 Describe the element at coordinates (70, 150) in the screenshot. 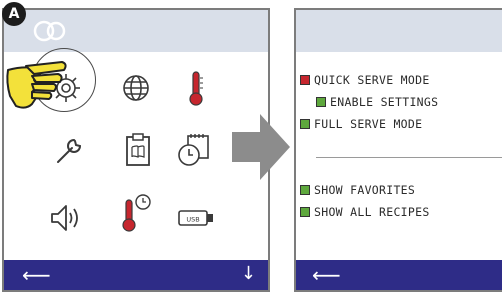

I see `wrench-icon` at that location.